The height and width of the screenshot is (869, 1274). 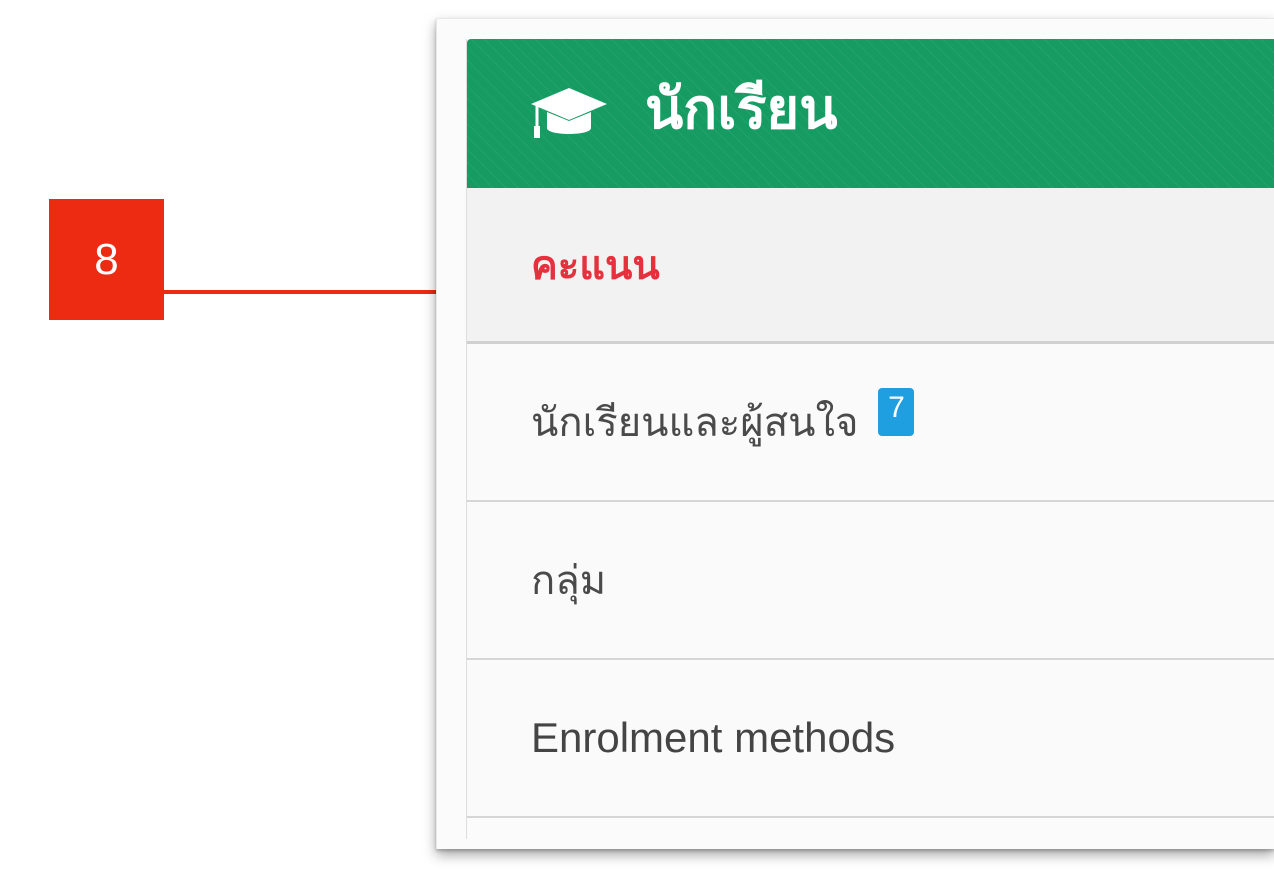 I want to click on menu-item-label: Enrolment methods, so click(x=713, y=737).